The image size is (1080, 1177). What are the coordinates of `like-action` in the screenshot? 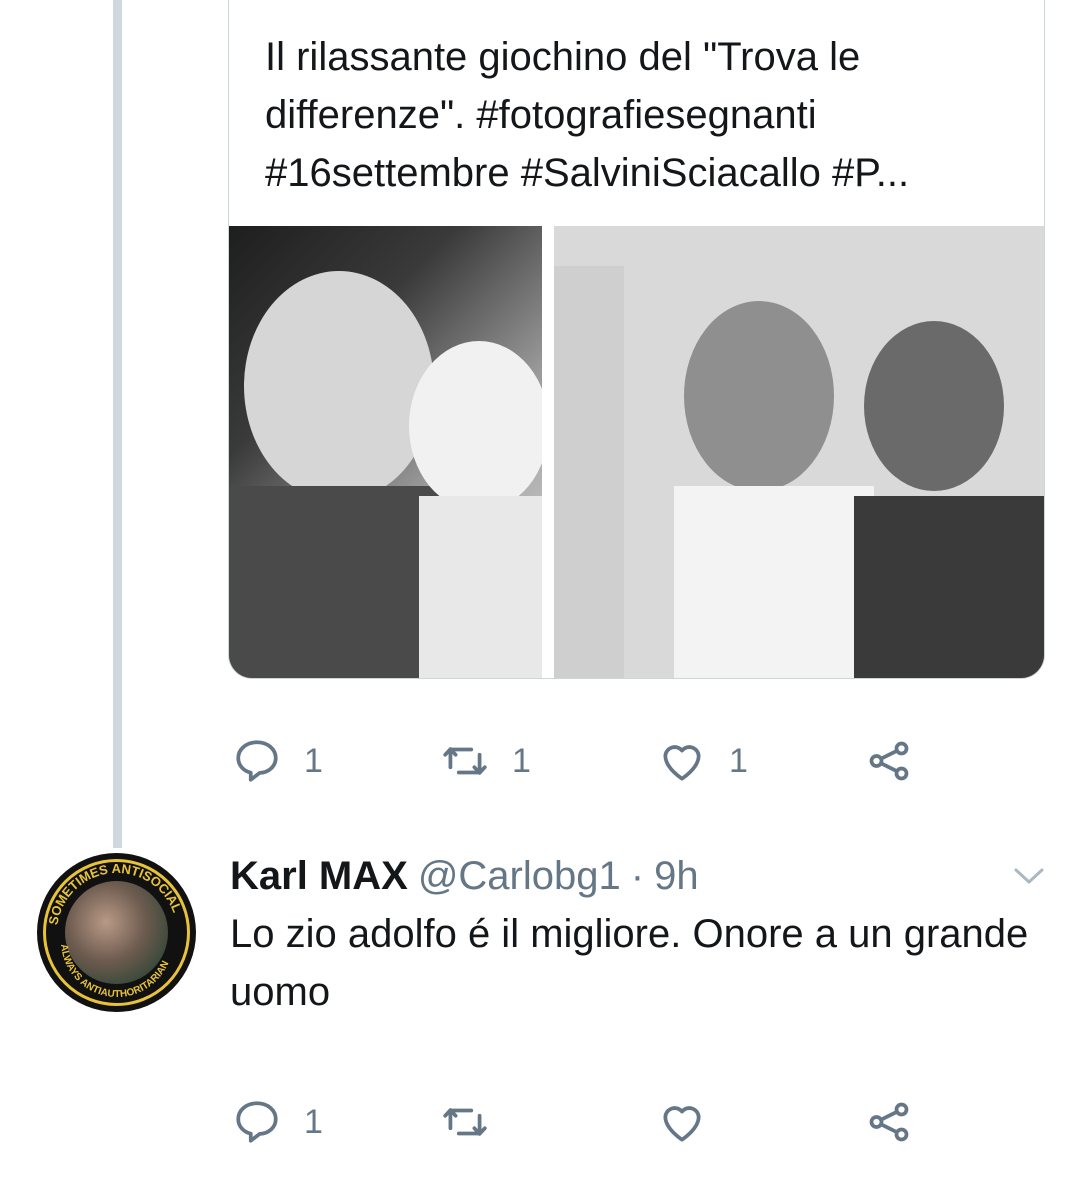 It's located at (693, 1122).